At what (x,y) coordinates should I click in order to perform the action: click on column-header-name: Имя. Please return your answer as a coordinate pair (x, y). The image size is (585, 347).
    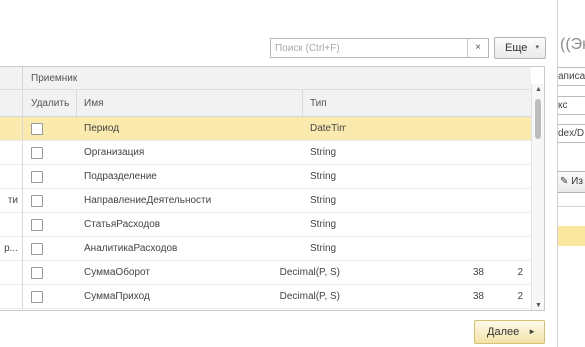
    Looking at the image, I should click on (190, 103).